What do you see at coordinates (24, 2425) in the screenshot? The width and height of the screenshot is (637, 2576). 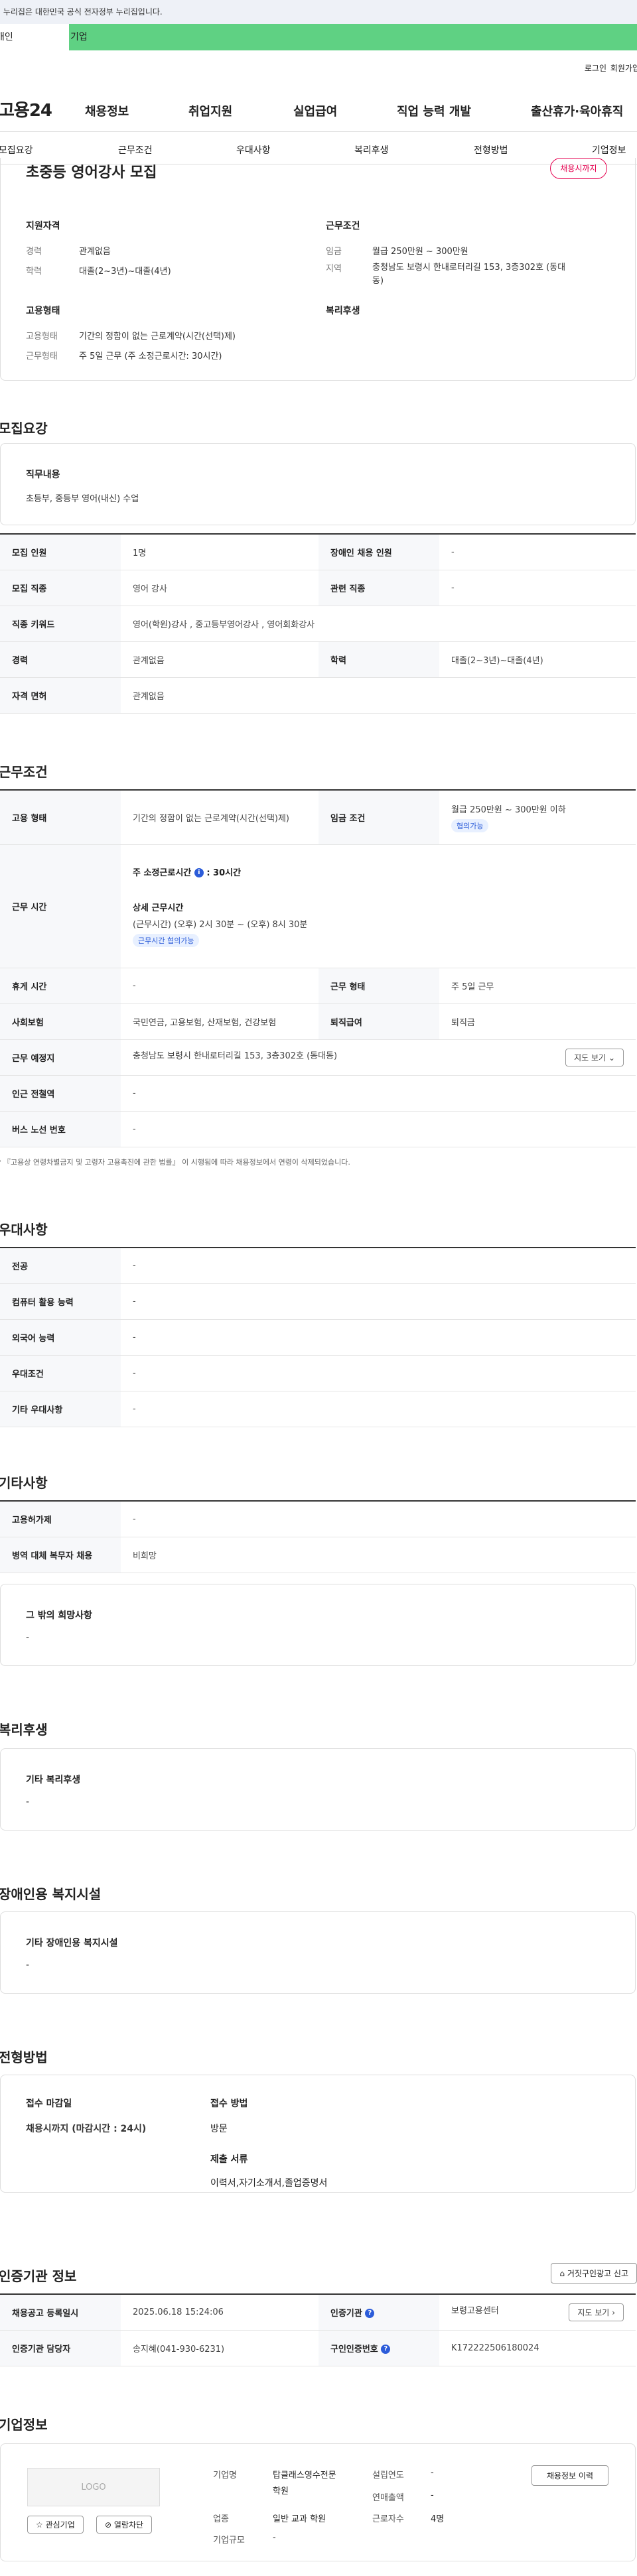 I see `company-section-title: 기업정보` at bounding box center [24, 2425].